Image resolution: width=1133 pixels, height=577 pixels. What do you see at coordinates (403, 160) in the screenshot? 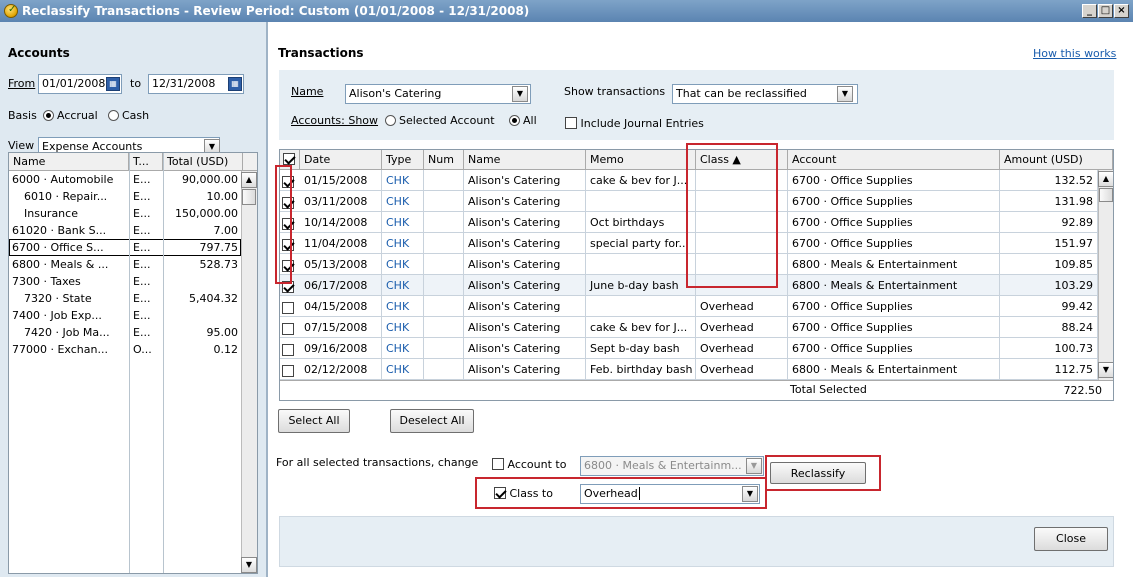
I see `col-type-header: Type` at bounding box center [403, 160].